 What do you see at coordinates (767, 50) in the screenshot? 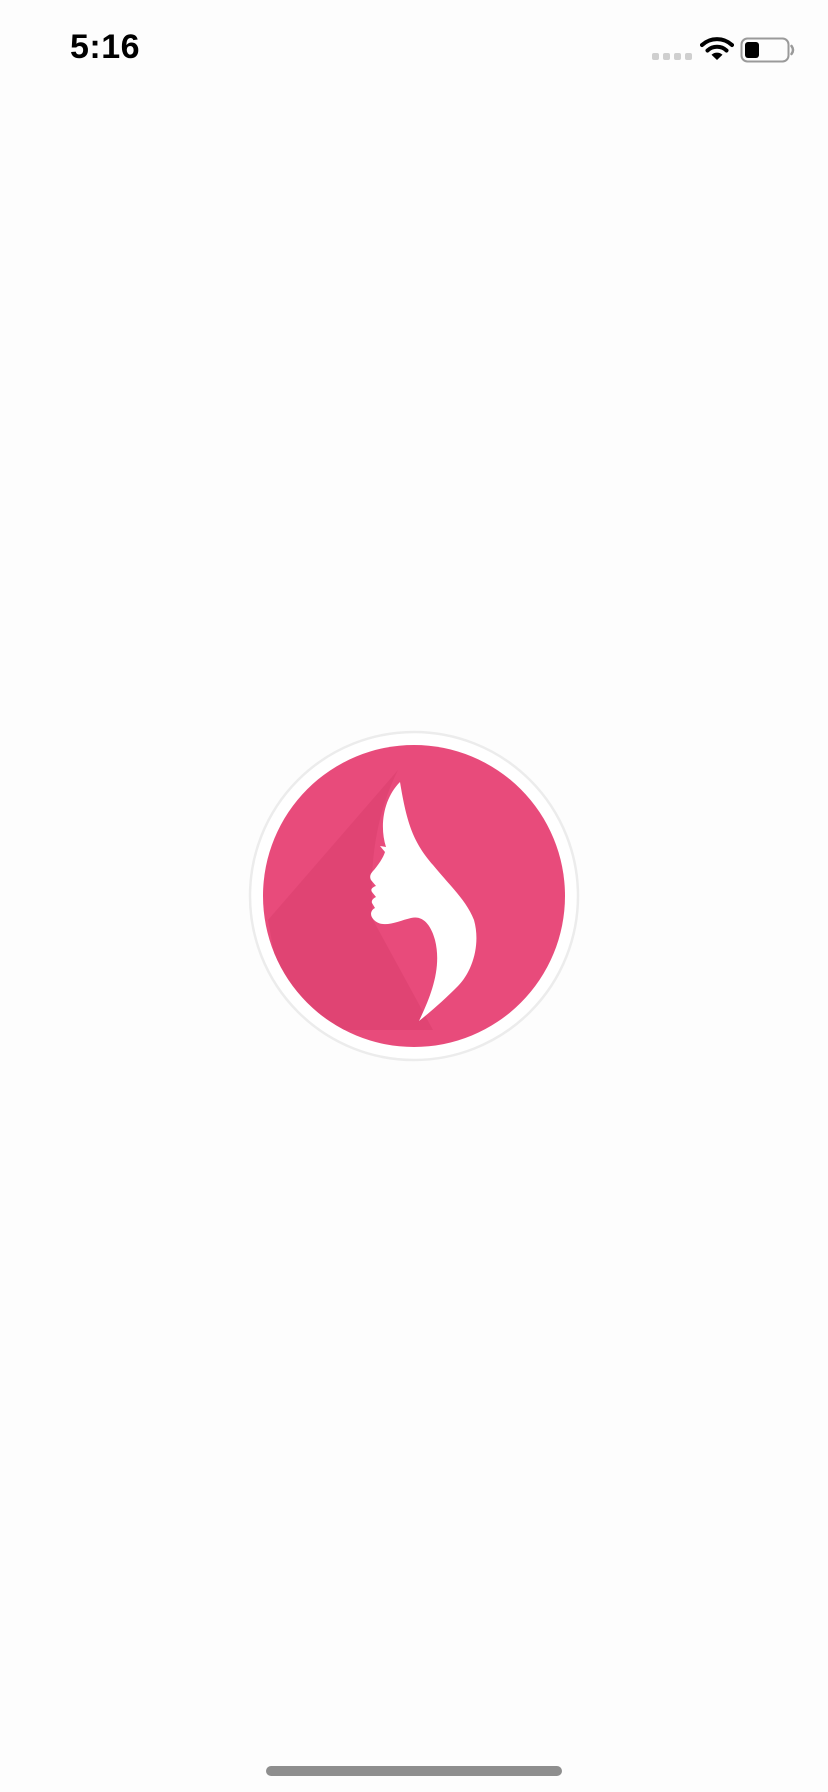
I see `battery-icon` at bounding box center [767, 50].